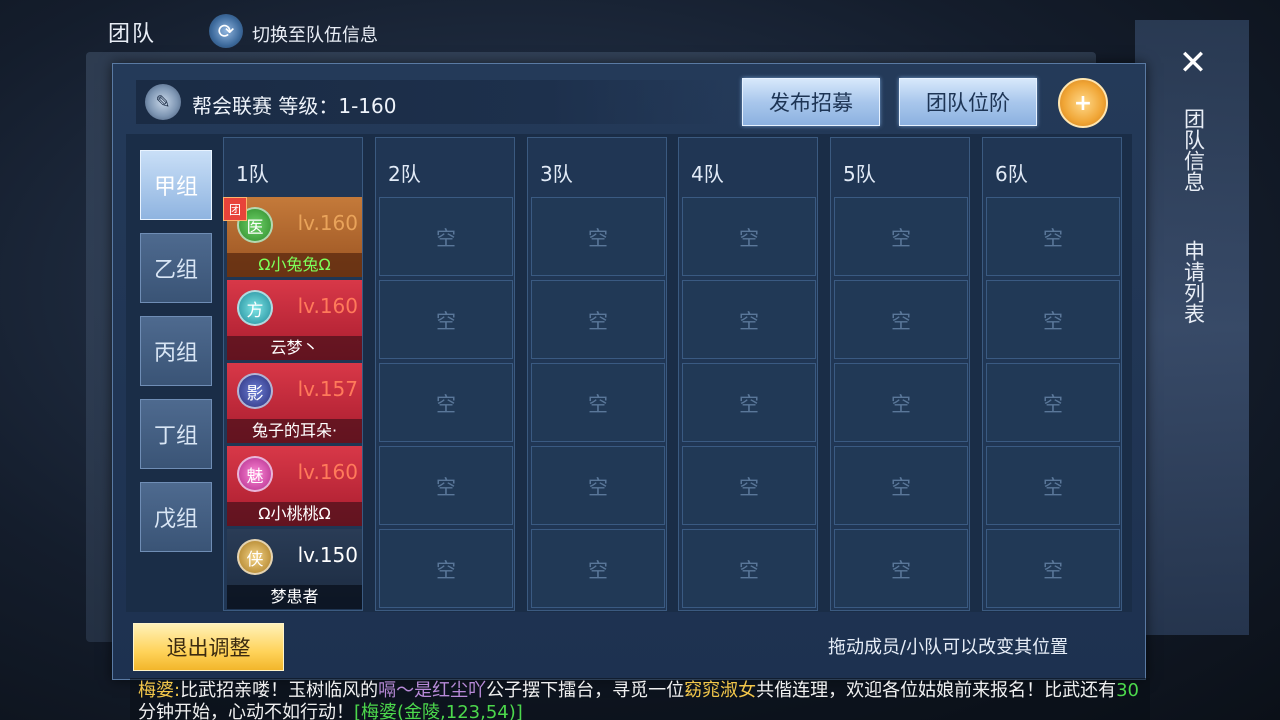 The height and width of the screenshot is (720, 1280). I want to click on league-icon: ✎, so click(163, 102).